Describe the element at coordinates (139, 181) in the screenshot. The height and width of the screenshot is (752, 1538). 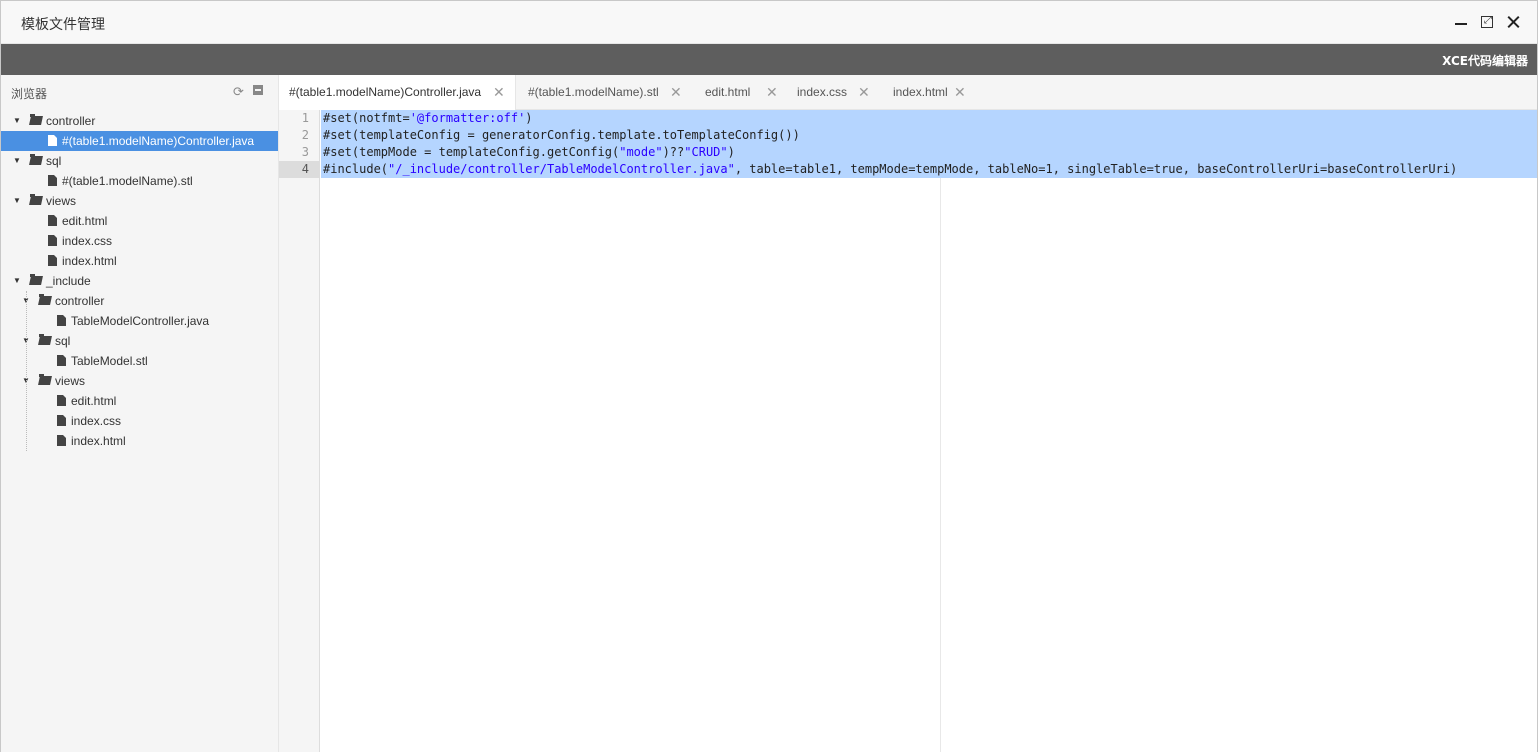
I see `tree-file: #(table1.modelName).stl` at that location.